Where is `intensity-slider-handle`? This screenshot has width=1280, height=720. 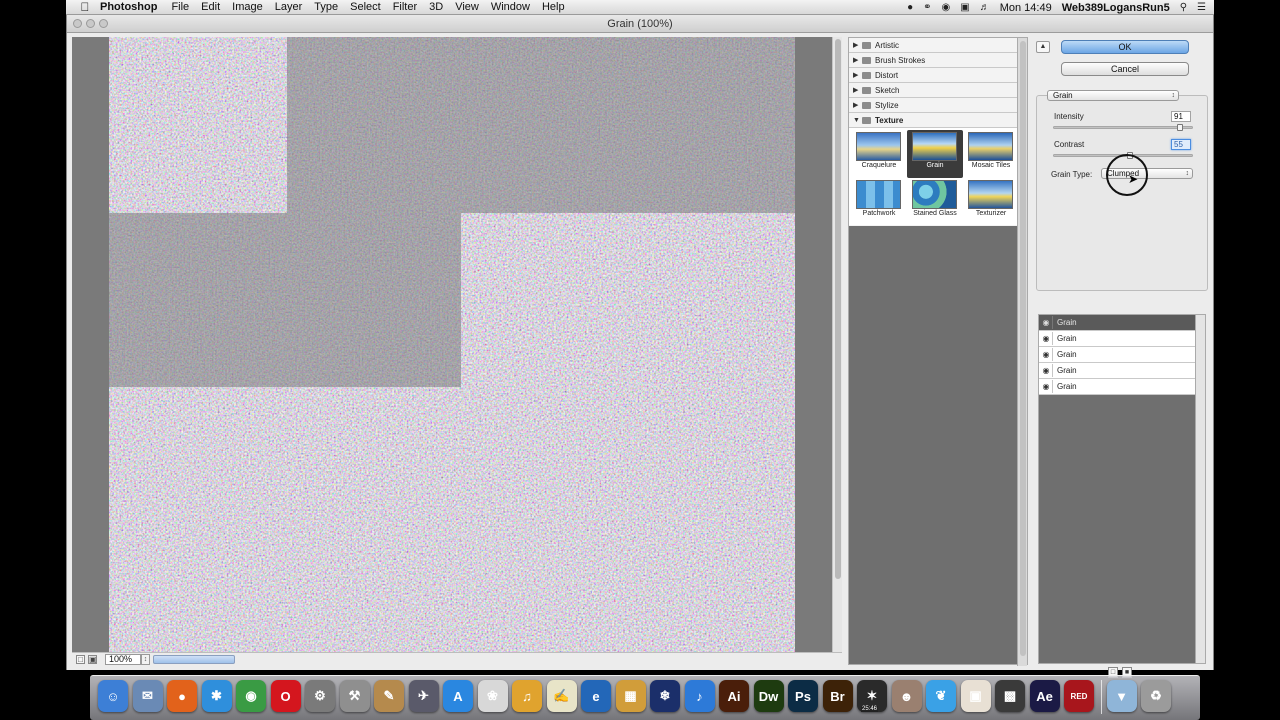
intensity-slider-handle is located at coordinates (1180, 127).